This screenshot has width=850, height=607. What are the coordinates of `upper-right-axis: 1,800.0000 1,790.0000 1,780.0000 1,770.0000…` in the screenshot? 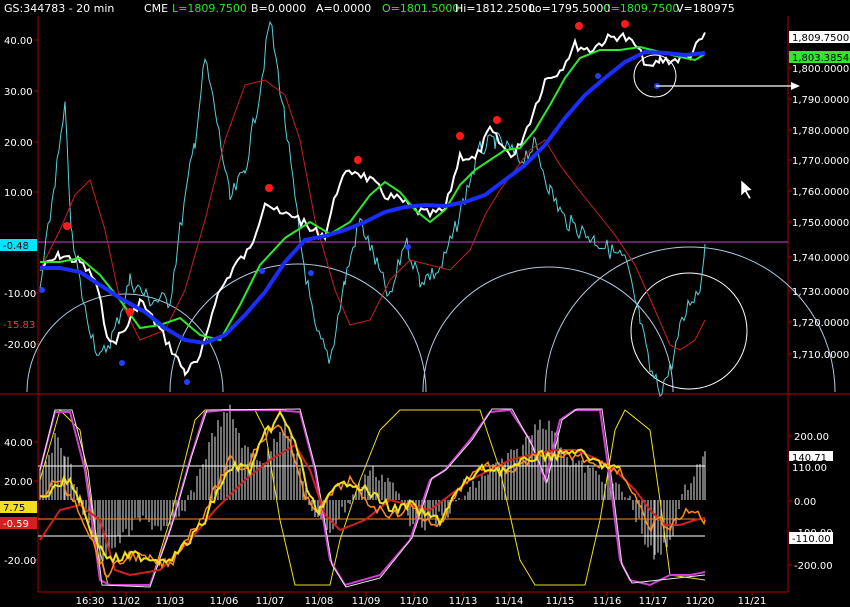 It's located at (818, 212).